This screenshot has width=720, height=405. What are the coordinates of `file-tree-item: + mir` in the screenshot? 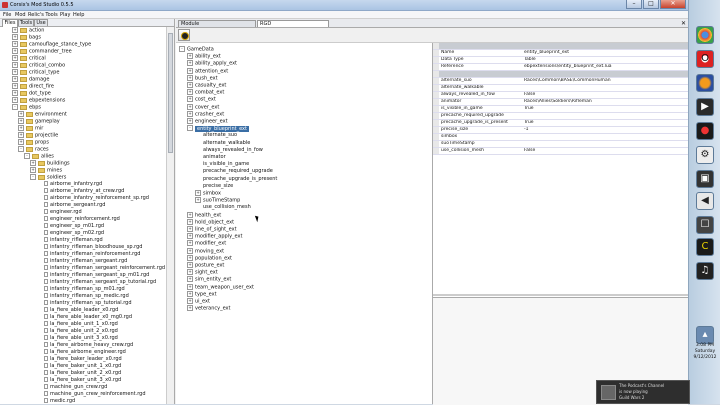 It's located at (30, 128).